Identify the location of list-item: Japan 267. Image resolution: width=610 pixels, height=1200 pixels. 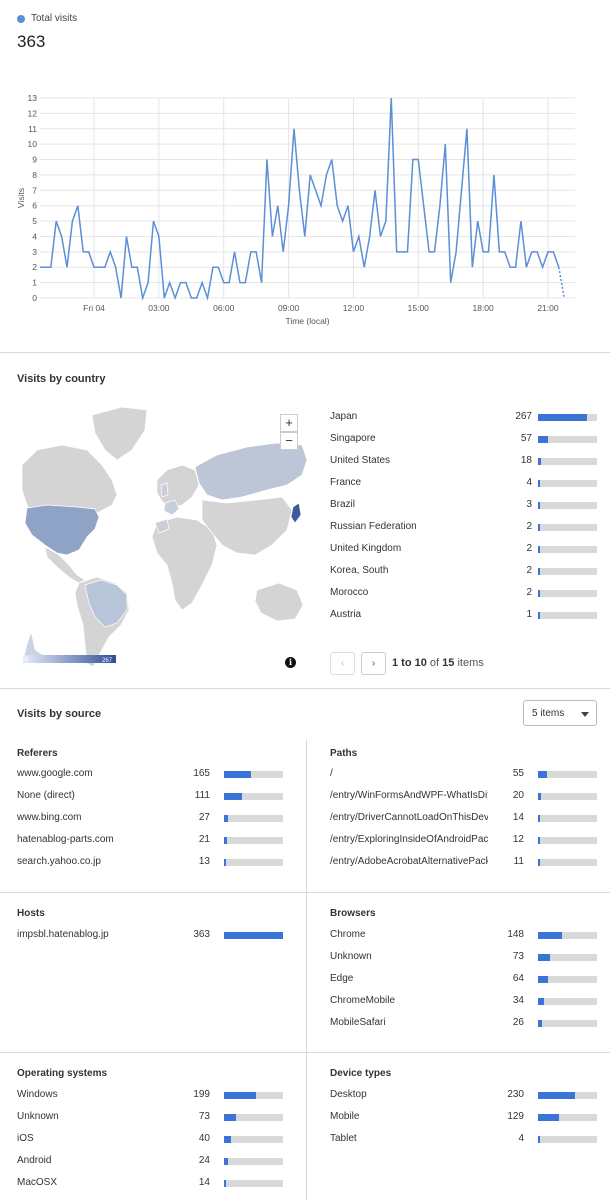
(464, 418).